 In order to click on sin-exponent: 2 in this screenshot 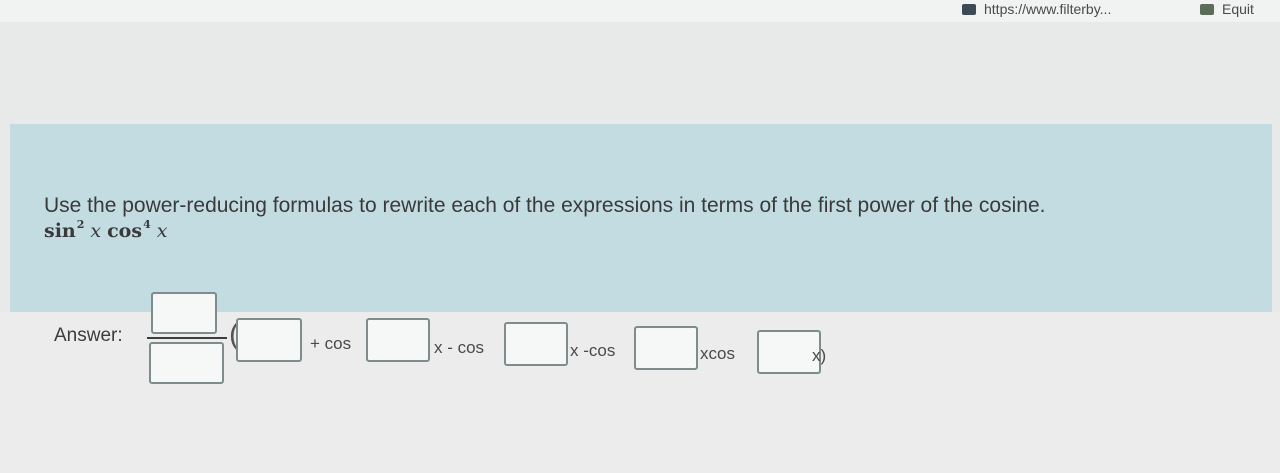, I will do `click(80, 224)`.